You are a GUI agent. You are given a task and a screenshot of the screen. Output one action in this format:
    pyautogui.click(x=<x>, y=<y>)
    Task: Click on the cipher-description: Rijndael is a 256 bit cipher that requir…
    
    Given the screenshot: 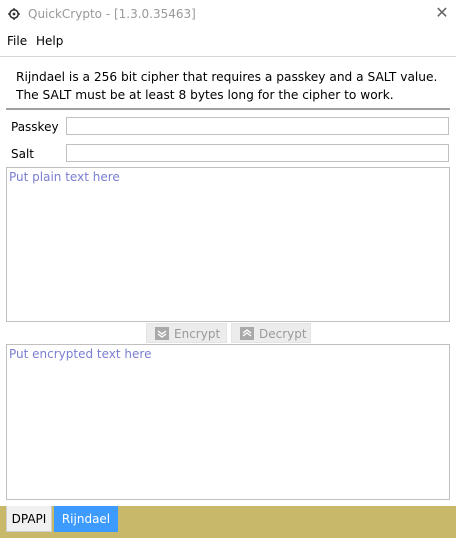 What is the action you would take?
    pyautogui.click(x=227, y=86)
    